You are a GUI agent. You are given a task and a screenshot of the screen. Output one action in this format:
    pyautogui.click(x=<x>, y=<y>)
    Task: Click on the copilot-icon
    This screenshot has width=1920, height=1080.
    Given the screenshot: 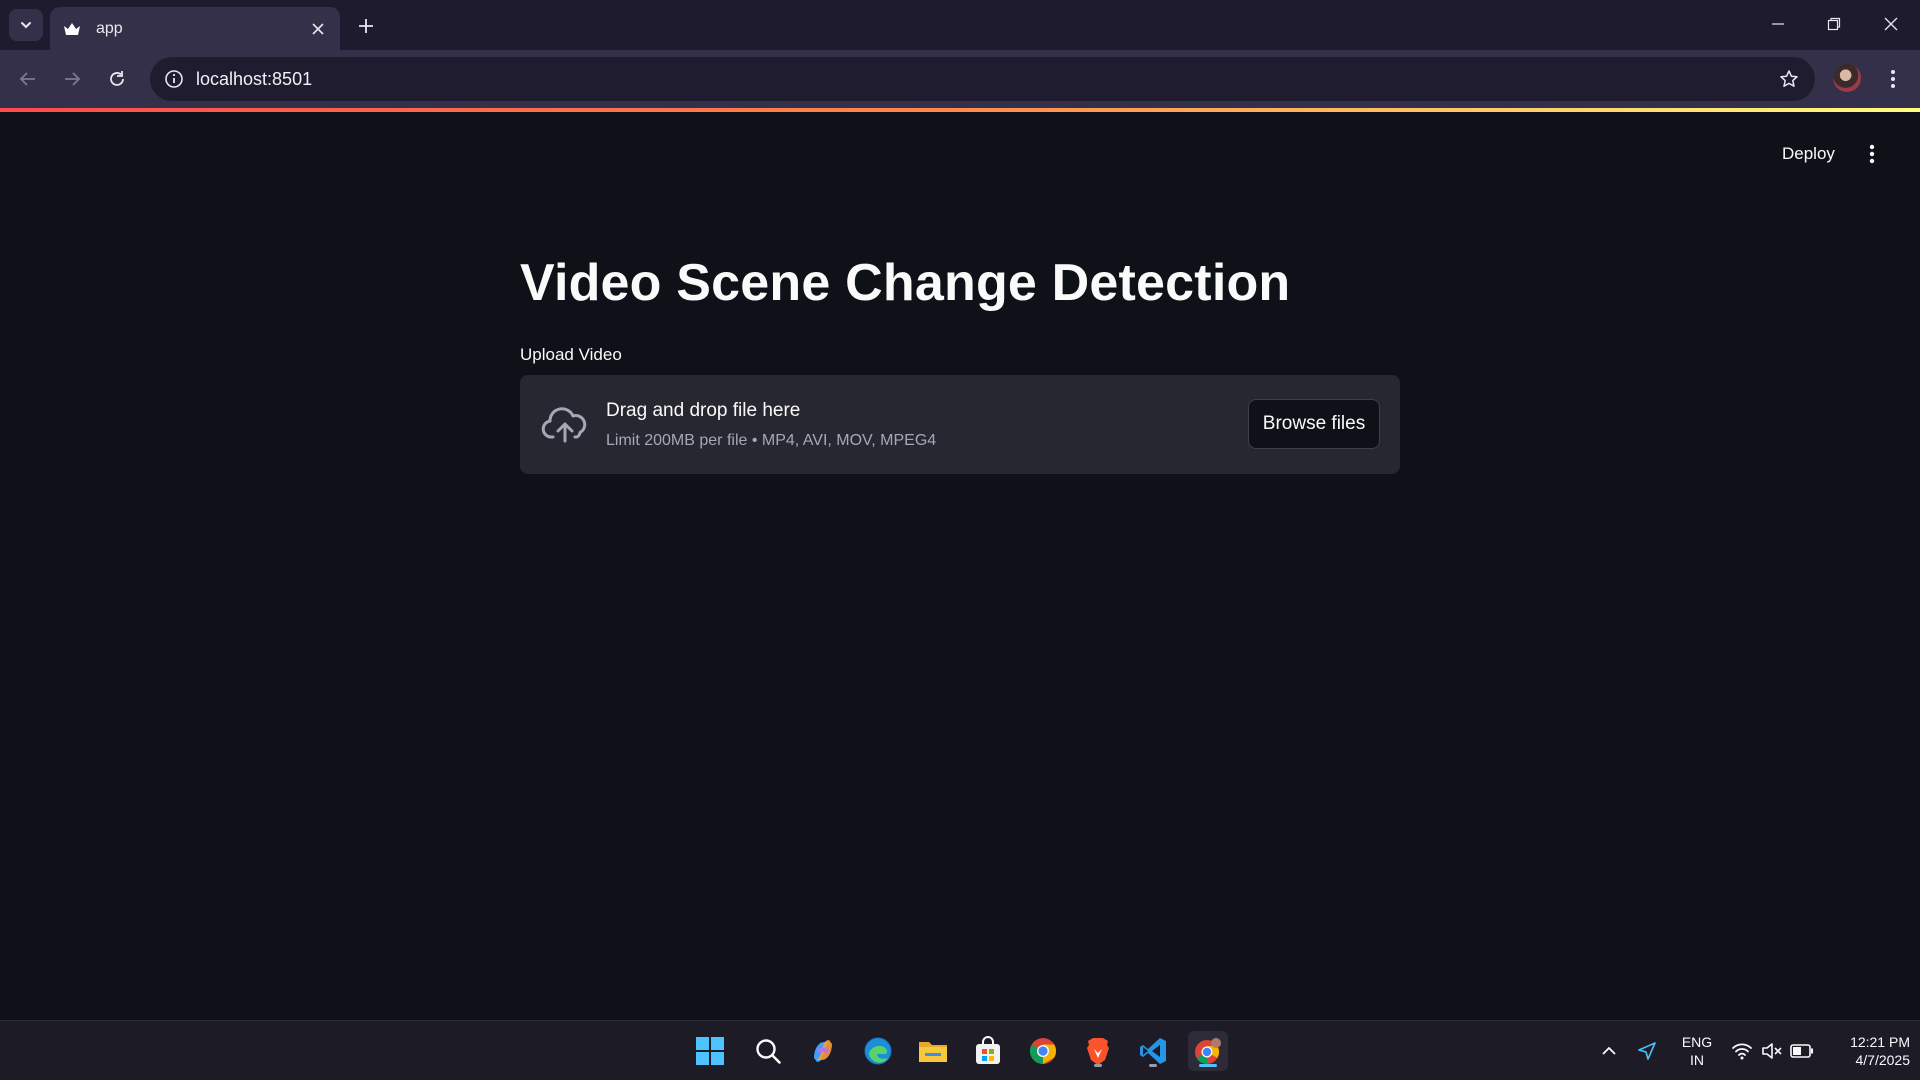 What is the action you would take?
    pyautogui.click(x=823, y=1051)
    